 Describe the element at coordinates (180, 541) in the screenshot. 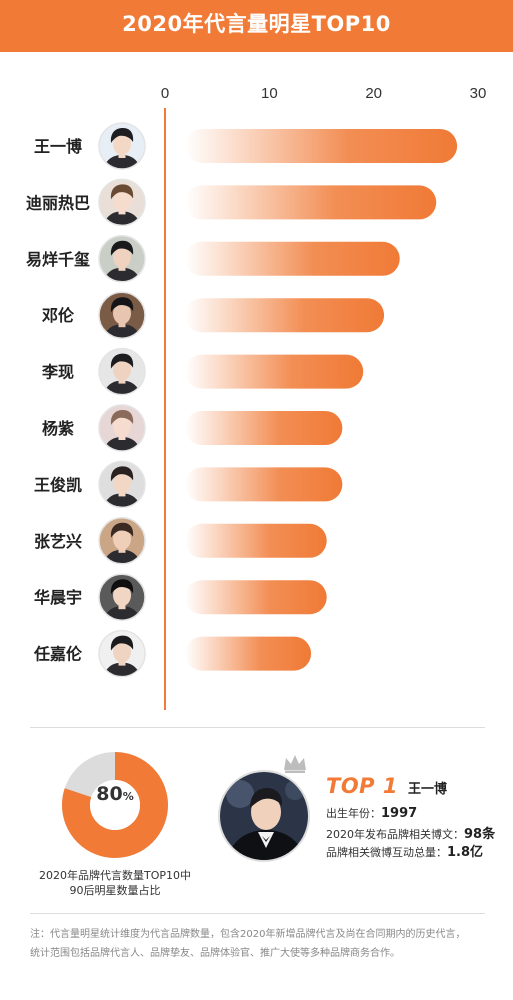

I see `chart-row: 张艺兴` at that location.